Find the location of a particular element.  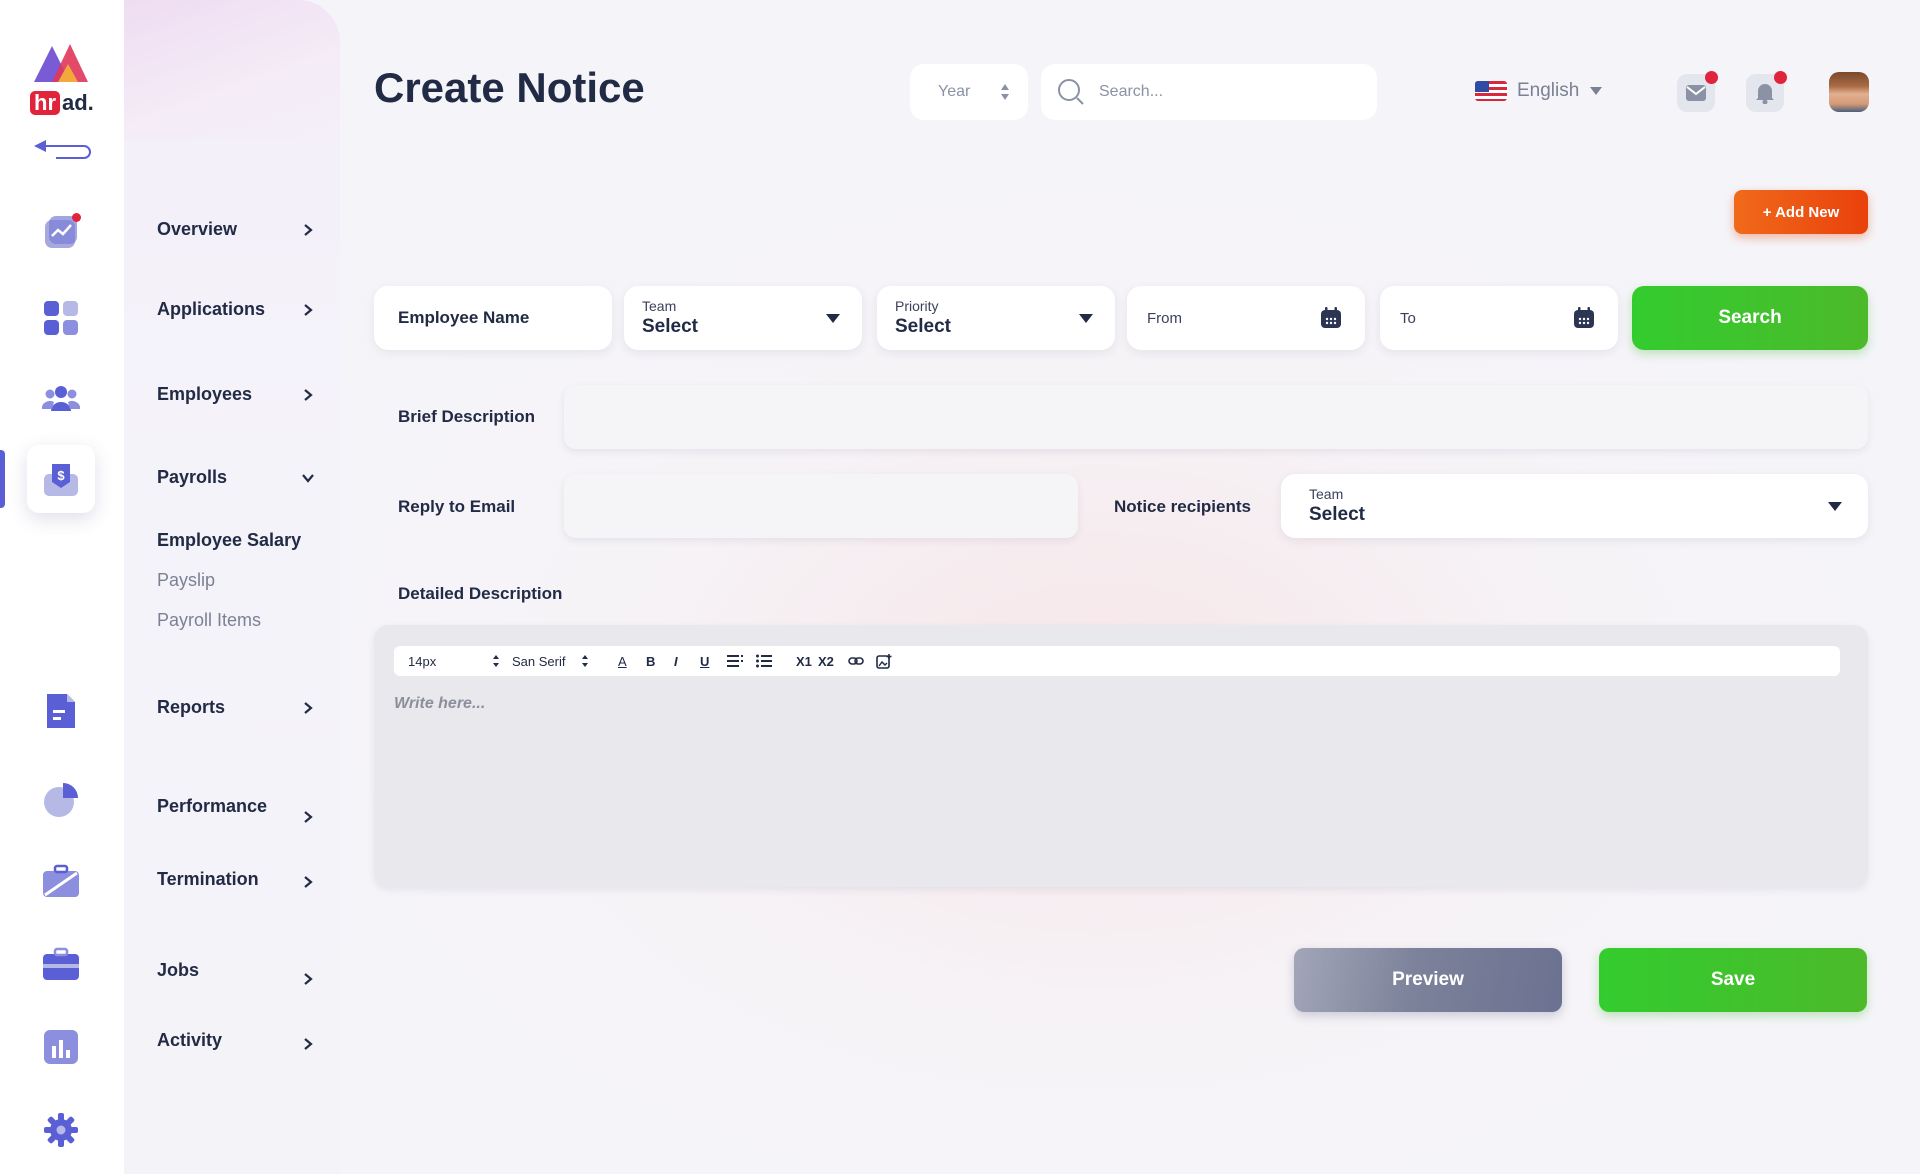

search-input is located at coordinates (1229, 92).